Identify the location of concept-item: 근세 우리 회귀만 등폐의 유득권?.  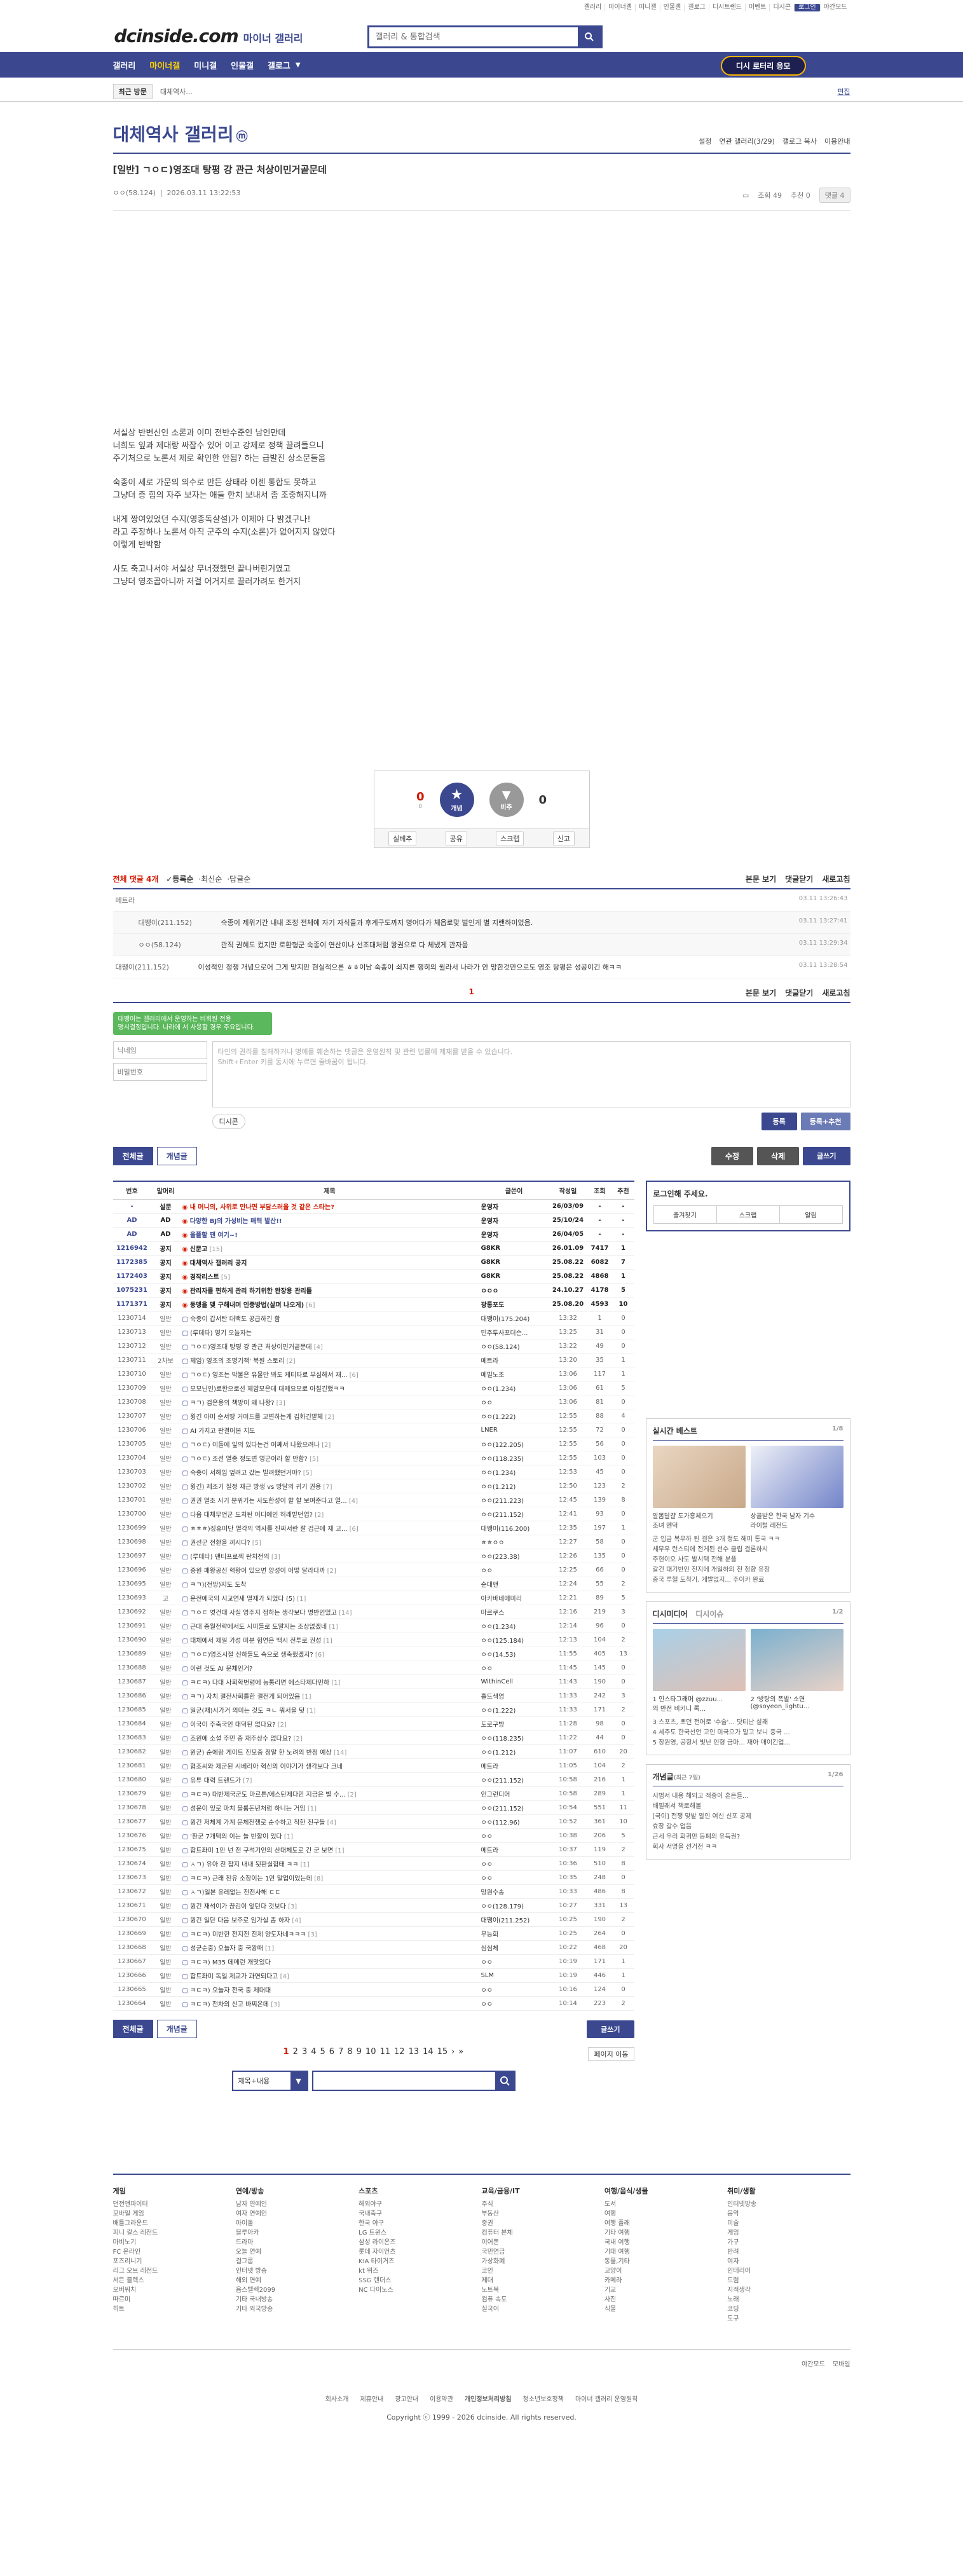
(748, 1837).